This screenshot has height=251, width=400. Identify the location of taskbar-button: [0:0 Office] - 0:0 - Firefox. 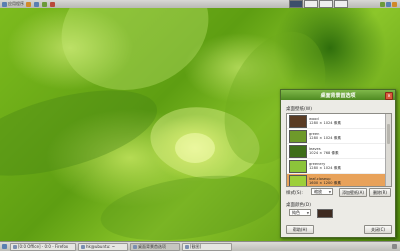
(43, 246).